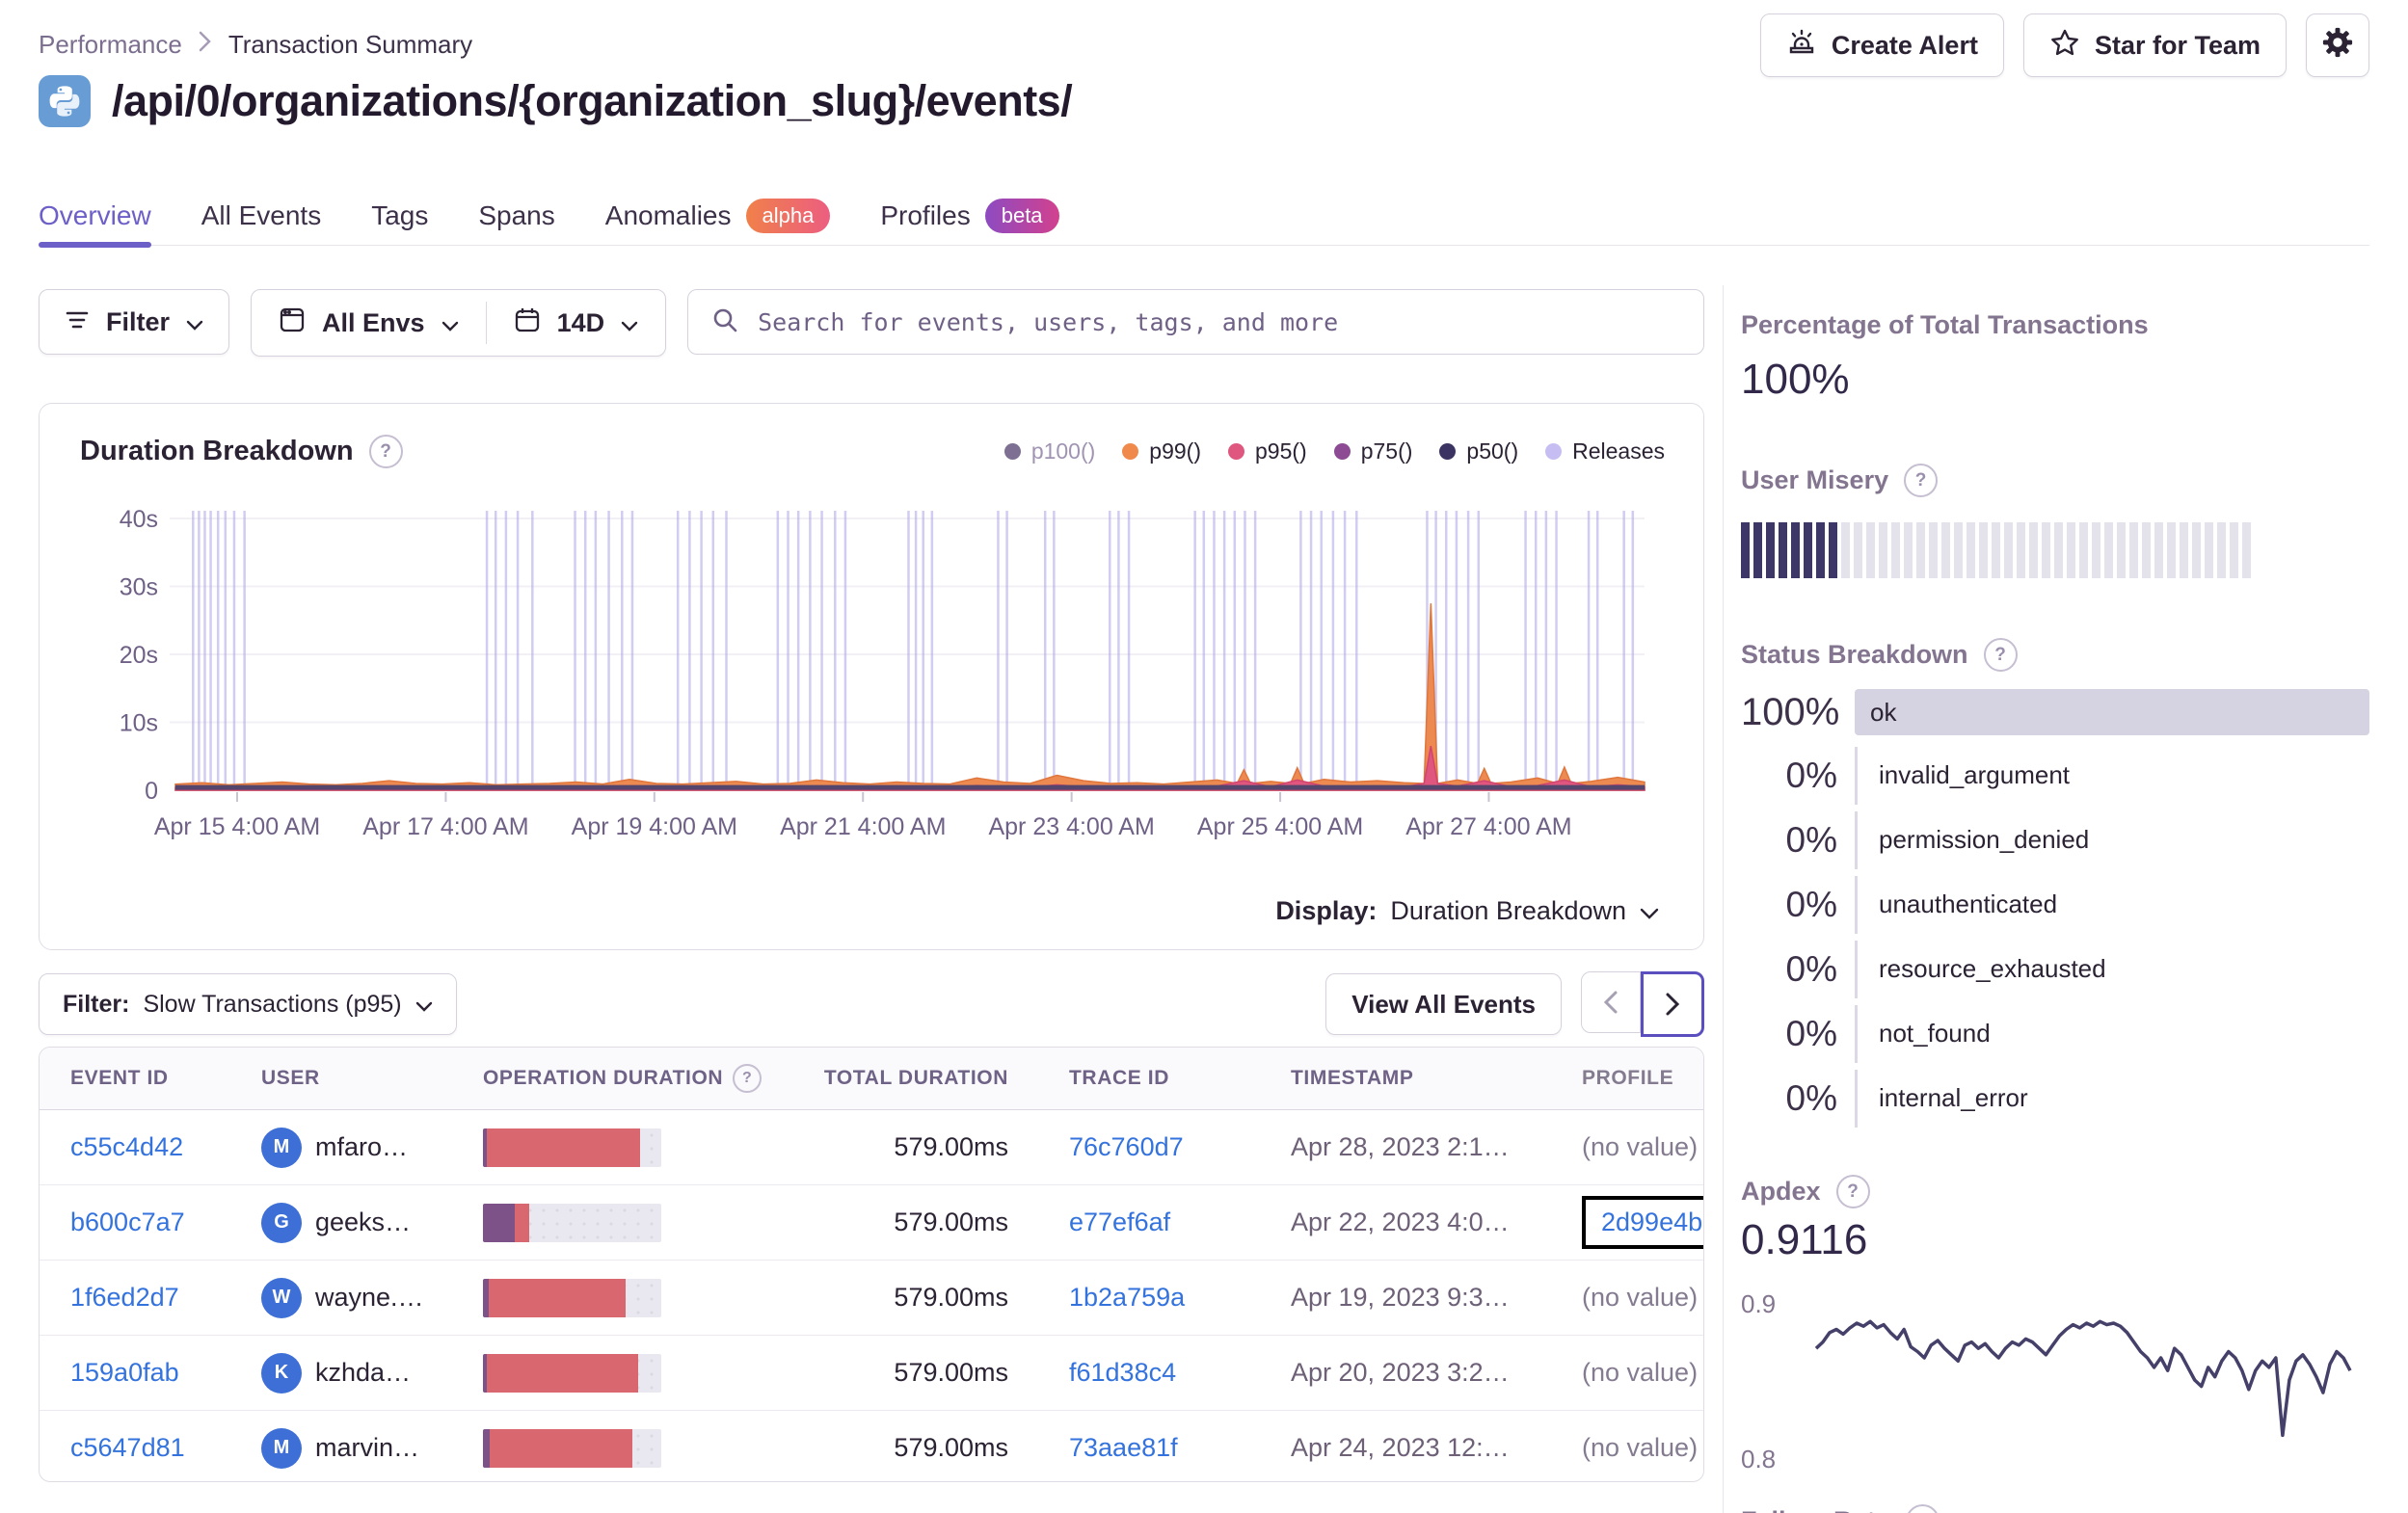  What do you see at coordinates (372, 1078) in the screenshot?
I see `column-header-user: USER` at bounding box center [372, 1078].